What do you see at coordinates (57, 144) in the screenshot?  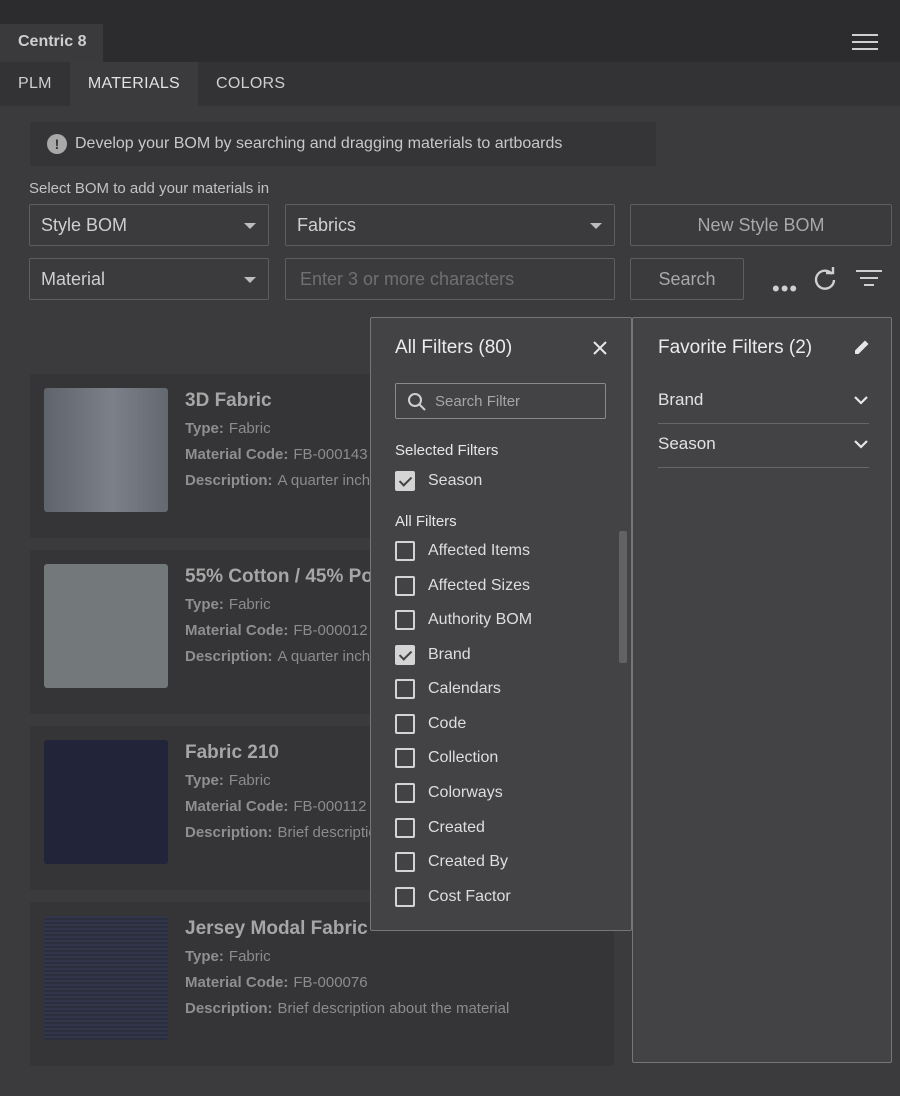 I see `exclamation-icon: !` at bounding box center [57, 144].